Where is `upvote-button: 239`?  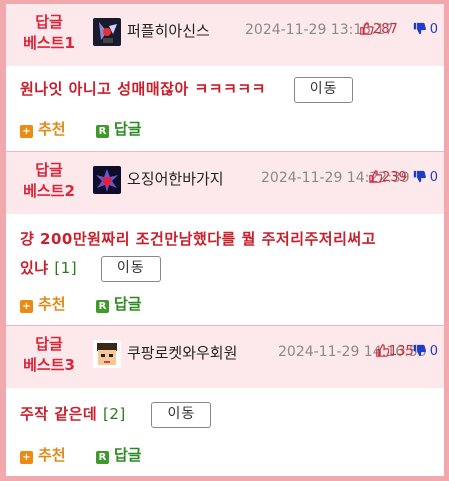
upvote-button: 239 is located at coordinates (388, 177).